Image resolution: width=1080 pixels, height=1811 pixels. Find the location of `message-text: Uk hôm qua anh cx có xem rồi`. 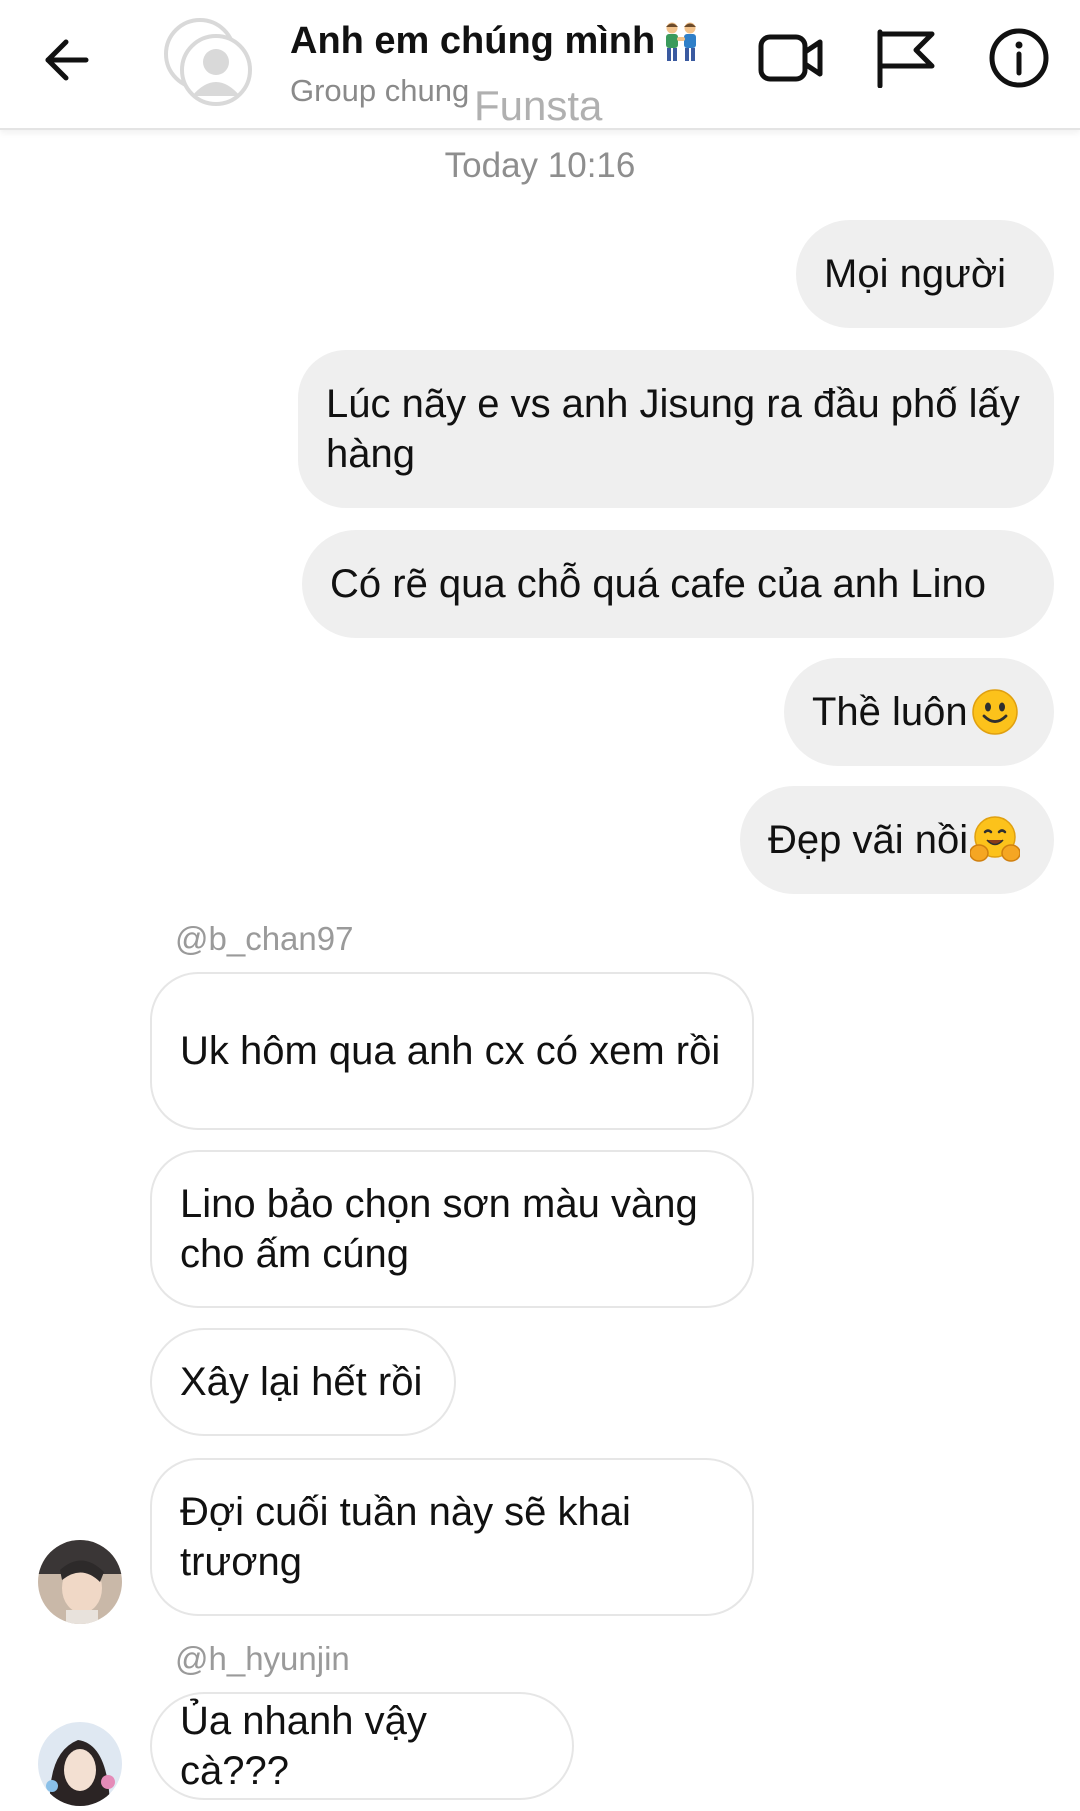

message-text: Uk hôm qua anh cx có xem rồi is located at coordinates (450, 1051).